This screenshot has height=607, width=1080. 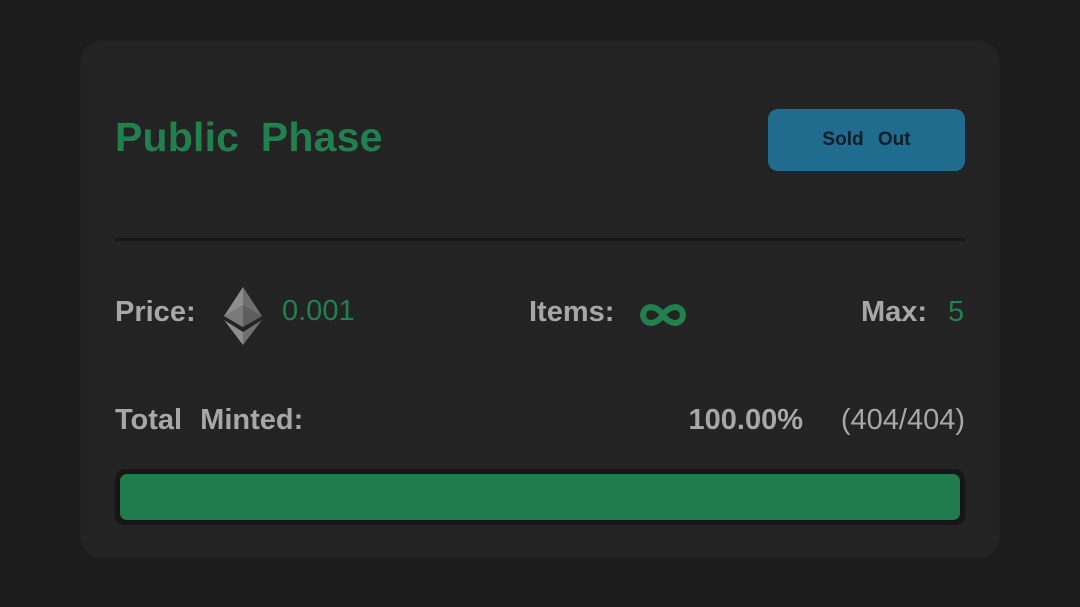 What do you see at coordinates (866, 140) in the screenshot?
I see `sold-out-button: Sold Out` at bounding box center [866, 140].